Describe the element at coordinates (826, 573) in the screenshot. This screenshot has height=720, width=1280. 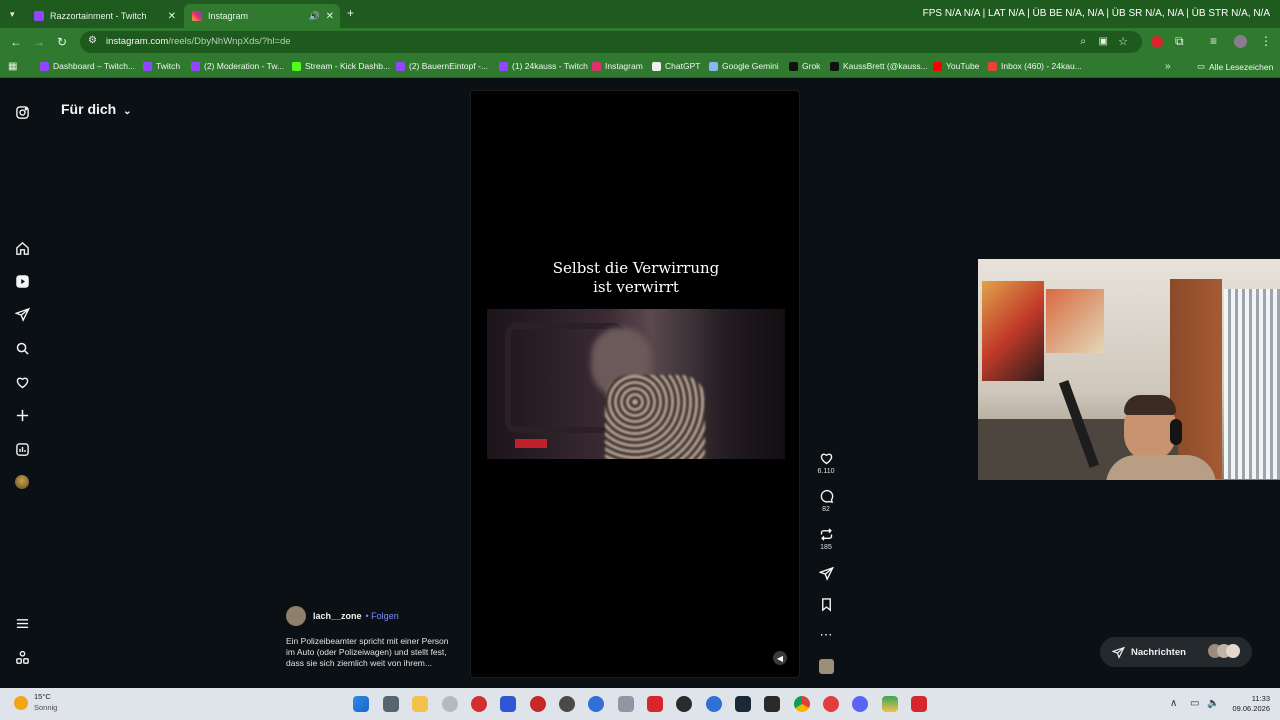
I see `share-button` at that location.